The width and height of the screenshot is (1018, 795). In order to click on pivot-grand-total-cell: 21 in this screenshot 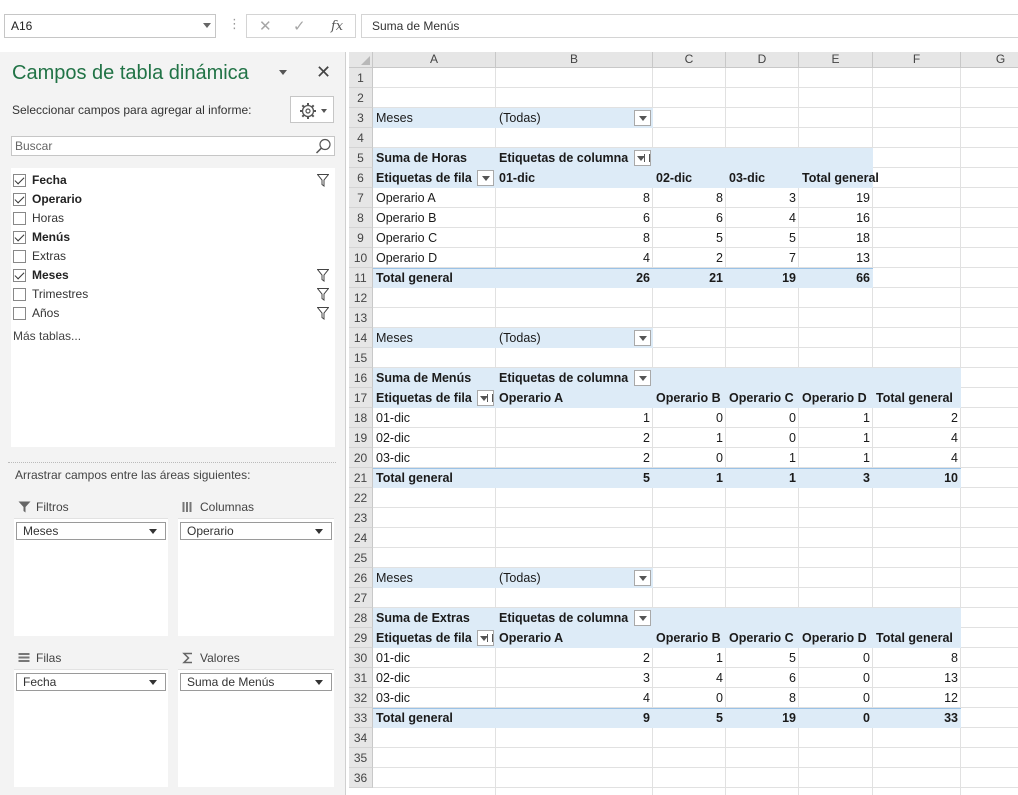, I will do `click(689, 278)`.